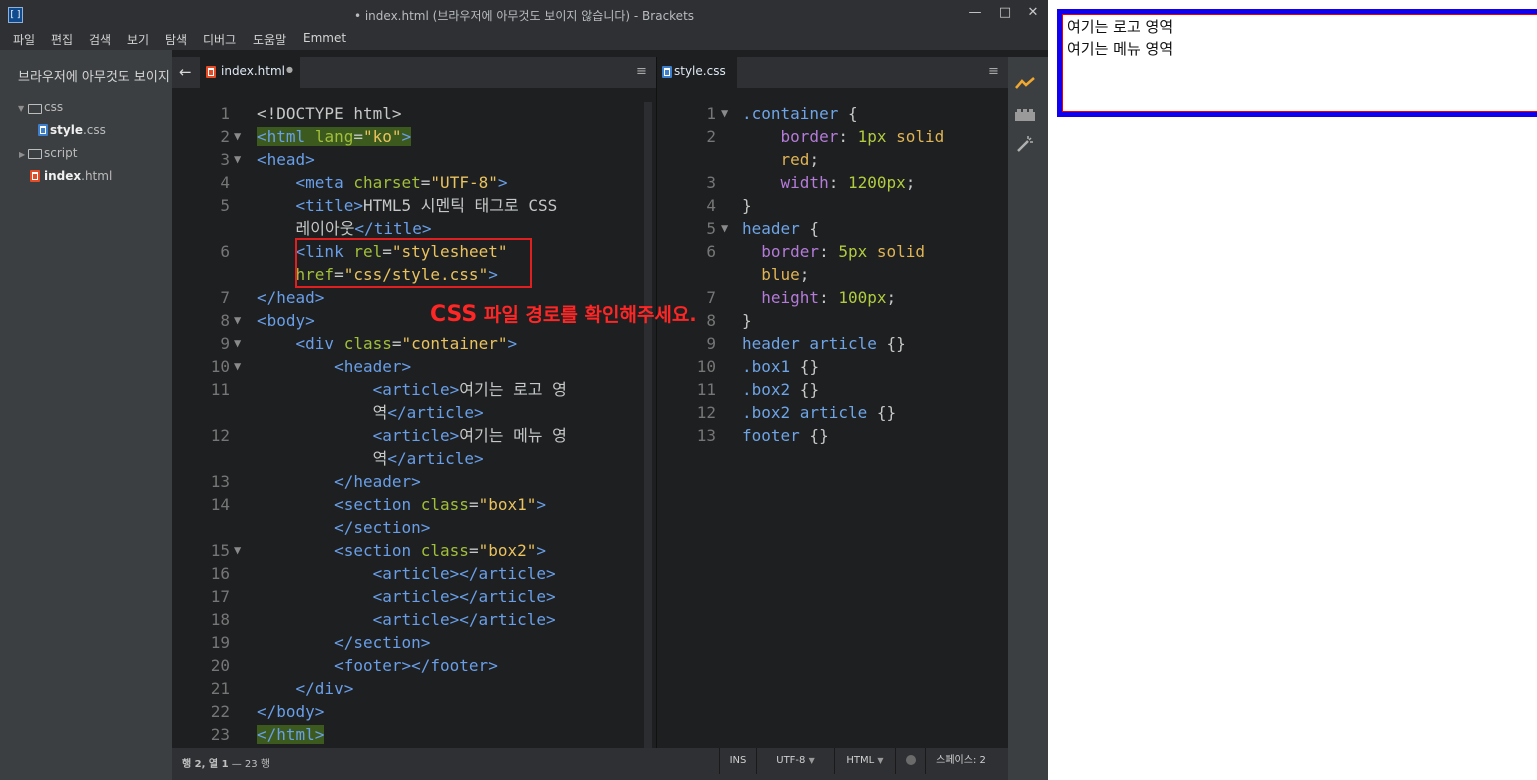 The image size is (1537, 780). What do you see at coordinates (62, 39) in the screenshot?
I see `menu-edit: 편집` at bounding box center [62, 39].